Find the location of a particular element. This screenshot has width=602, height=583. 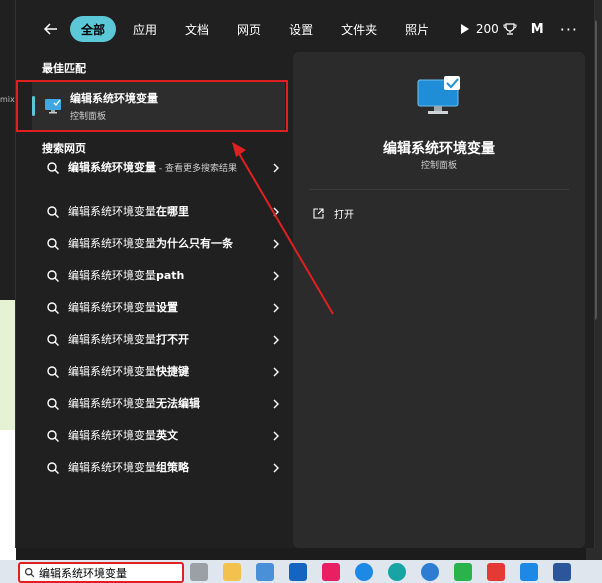

wps-icon is located at coordinates (496, 572).